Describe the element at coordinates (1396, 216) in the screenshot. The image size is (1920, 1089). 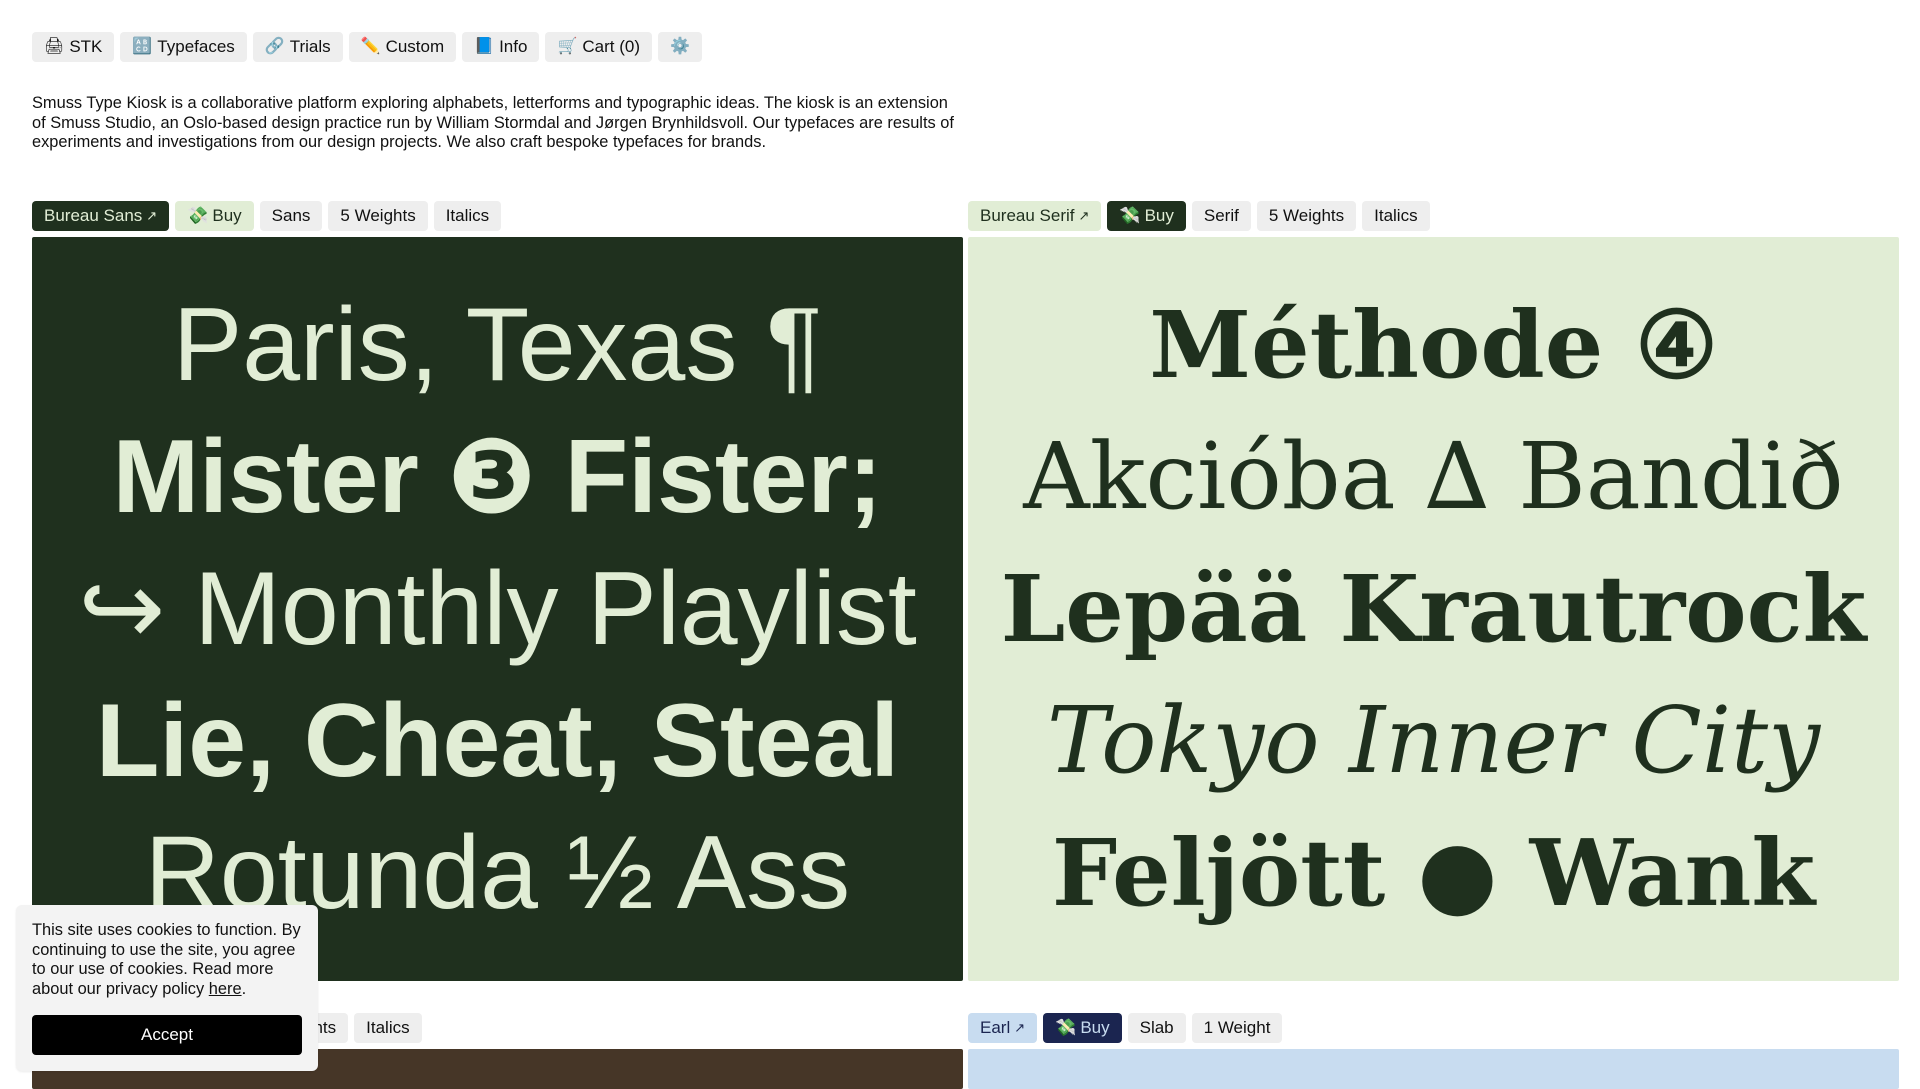
I see `bureau-serif-tag-italics: Italics` at that location.